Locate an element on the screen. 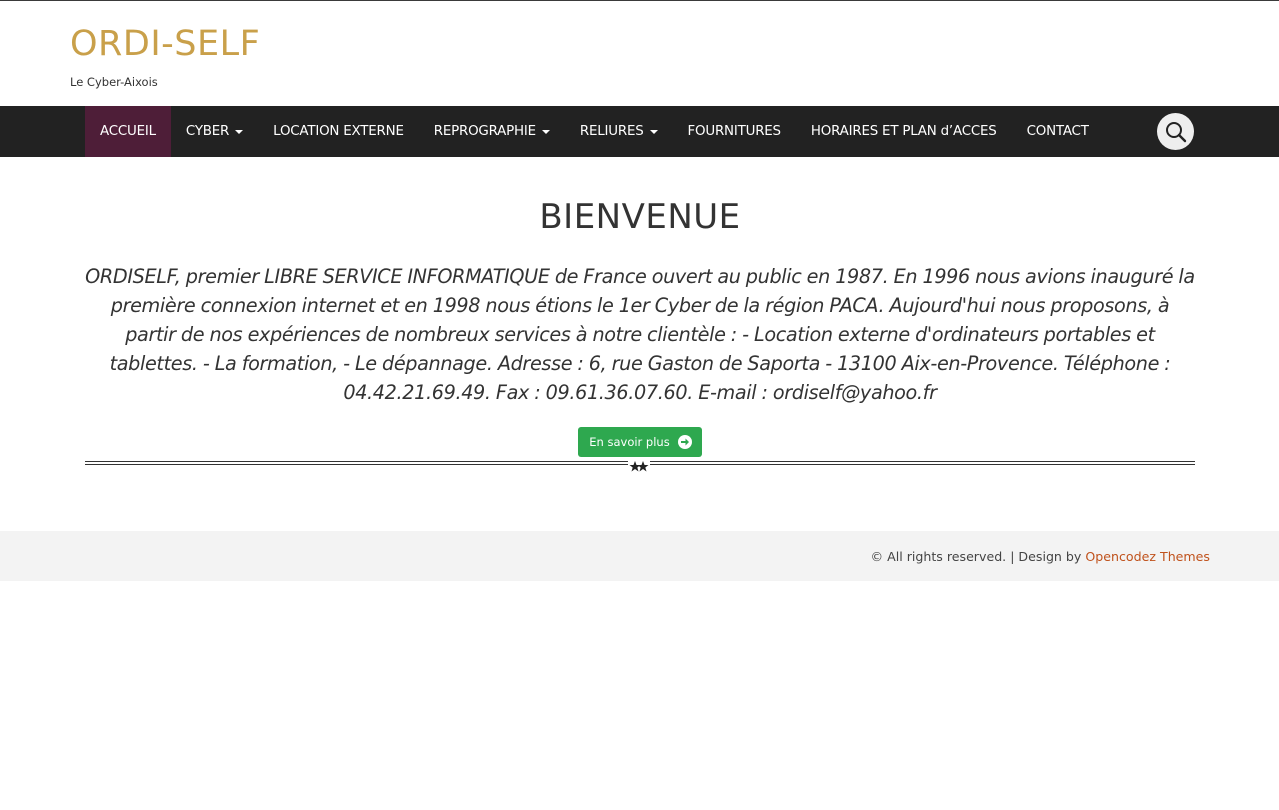 Image resolution: width=1279 pixels, height=810 pixels. star-ornament-icon is located at coordinates (639, 466).